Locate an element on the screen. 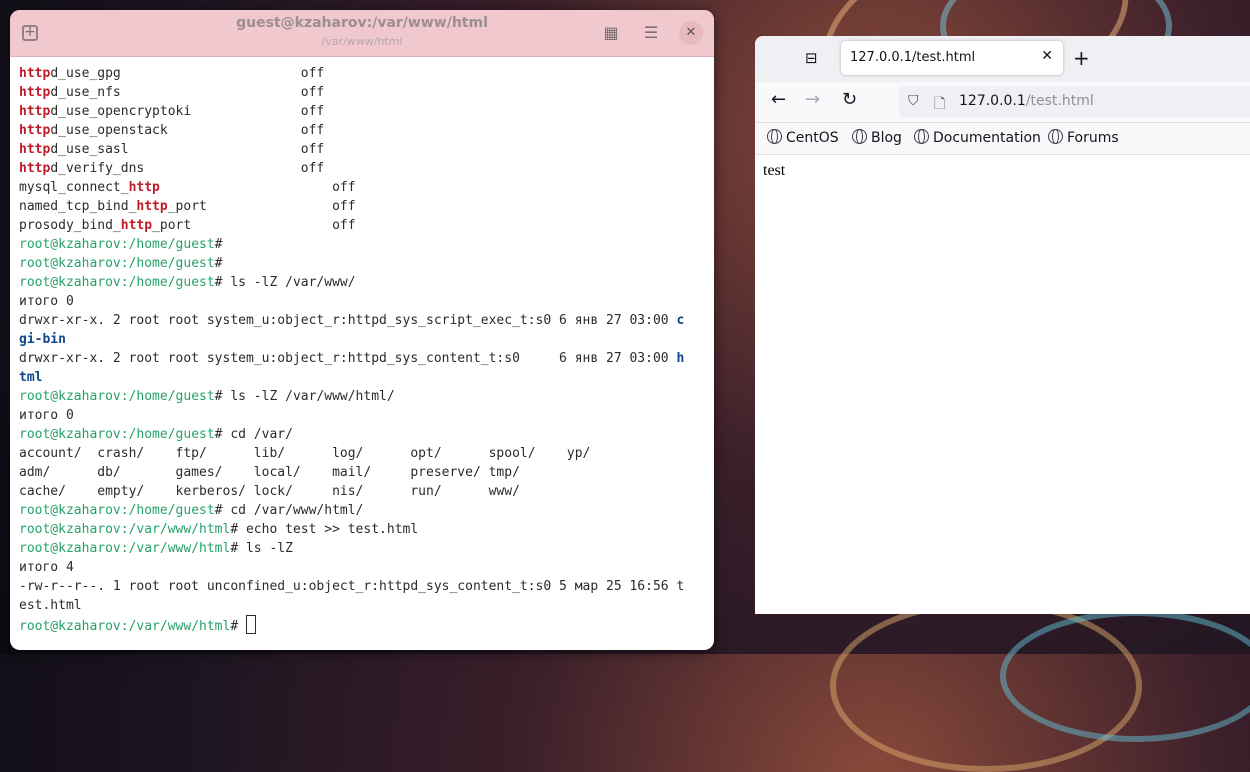 The image size is (1250, 772). bookmark-blog: Blog is located at coordinates (877, 137).